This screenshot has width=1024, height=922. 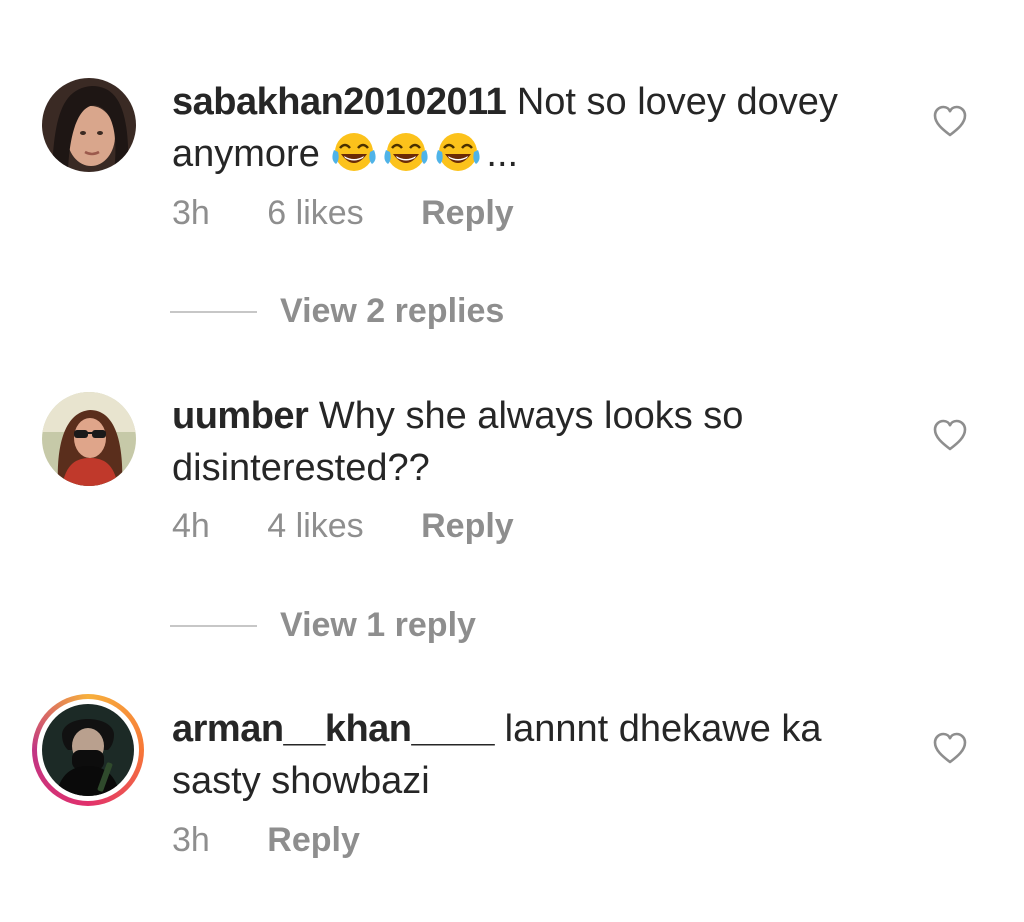 I want to click on story-ring, so click(x=88, y=750).